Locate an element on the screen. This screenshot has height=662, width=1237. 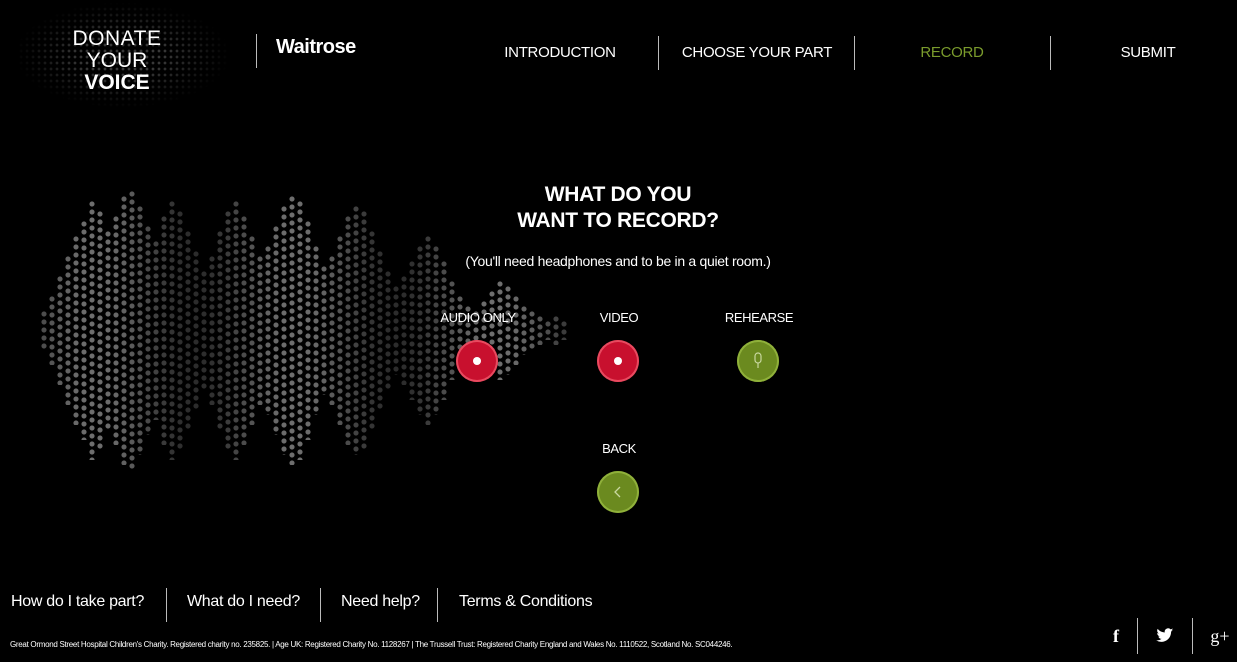
logo-line-2: YOUR VOICE is located at coordinates (117, 71).